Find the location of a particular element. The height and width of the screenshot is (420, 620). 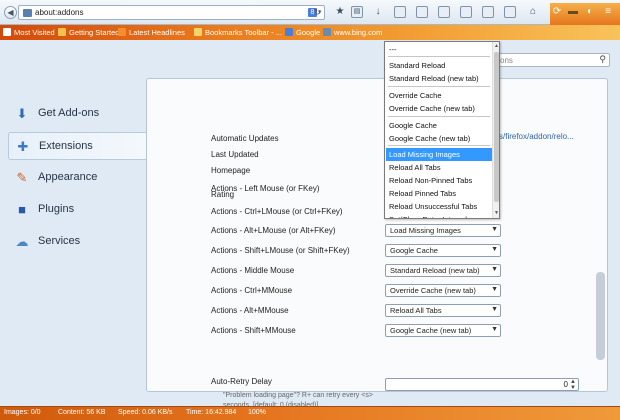

back-button: ◀ is located at coordinates (10, 12).